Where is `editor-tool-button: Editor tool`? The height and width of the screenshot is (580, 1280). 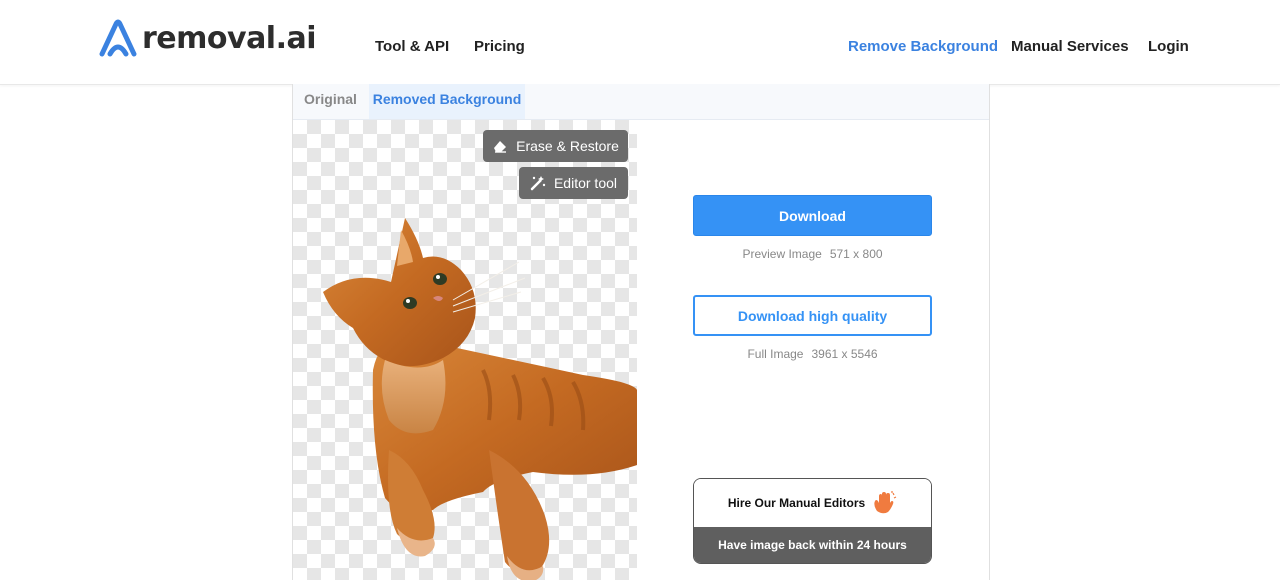
editor-tool-button: Editor tool is located at coordinates (573, 183).